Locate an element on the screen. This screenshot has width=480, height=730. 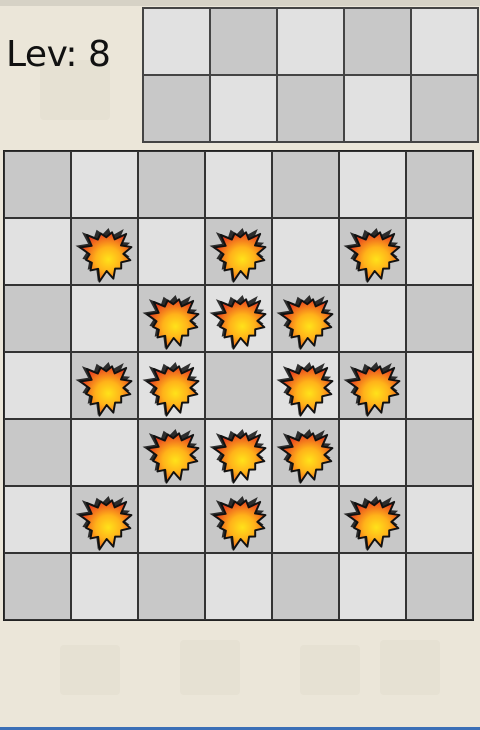
status-strip is located at coordinates (240, 3).